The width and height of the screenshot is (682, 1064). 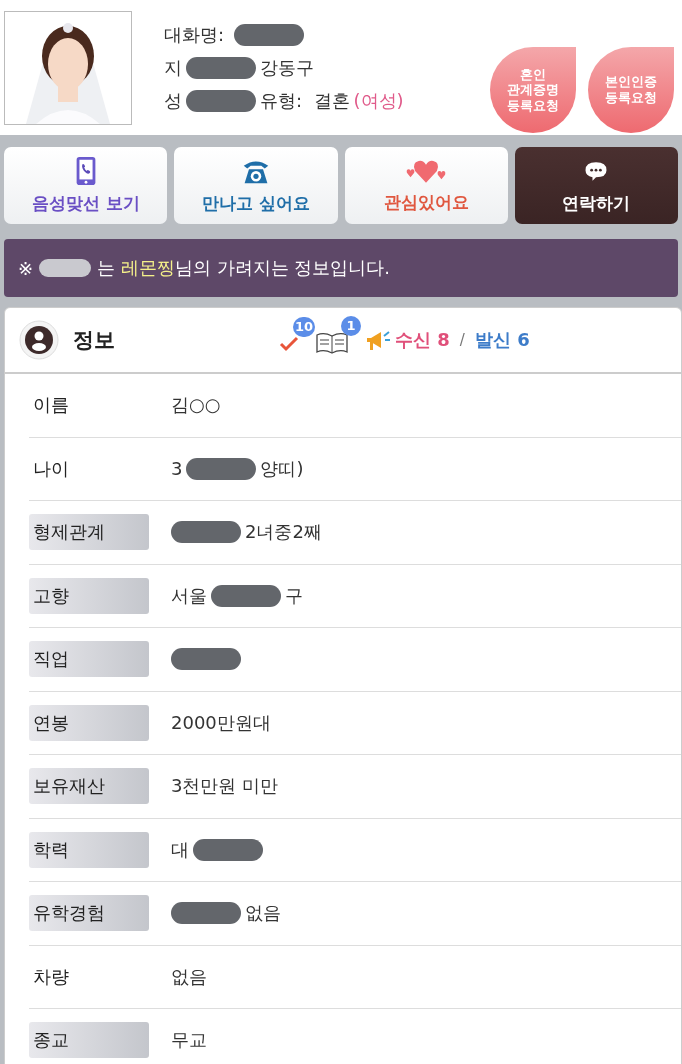 What do you see at coordinates (225, 786) in the screenshot?
I see `value-text: 3천만원 미만` at bounding box center [225, 786].